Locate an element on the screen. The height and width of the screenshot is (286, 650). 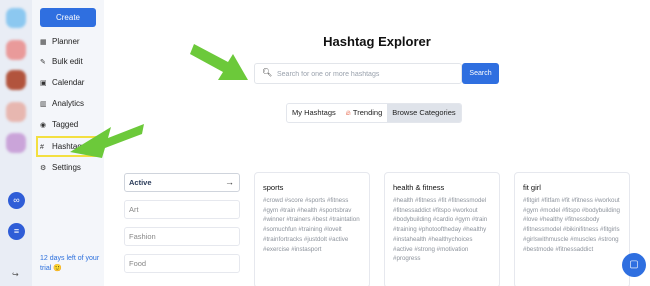
category-item-art: Art is located at coordinates (182, 209).